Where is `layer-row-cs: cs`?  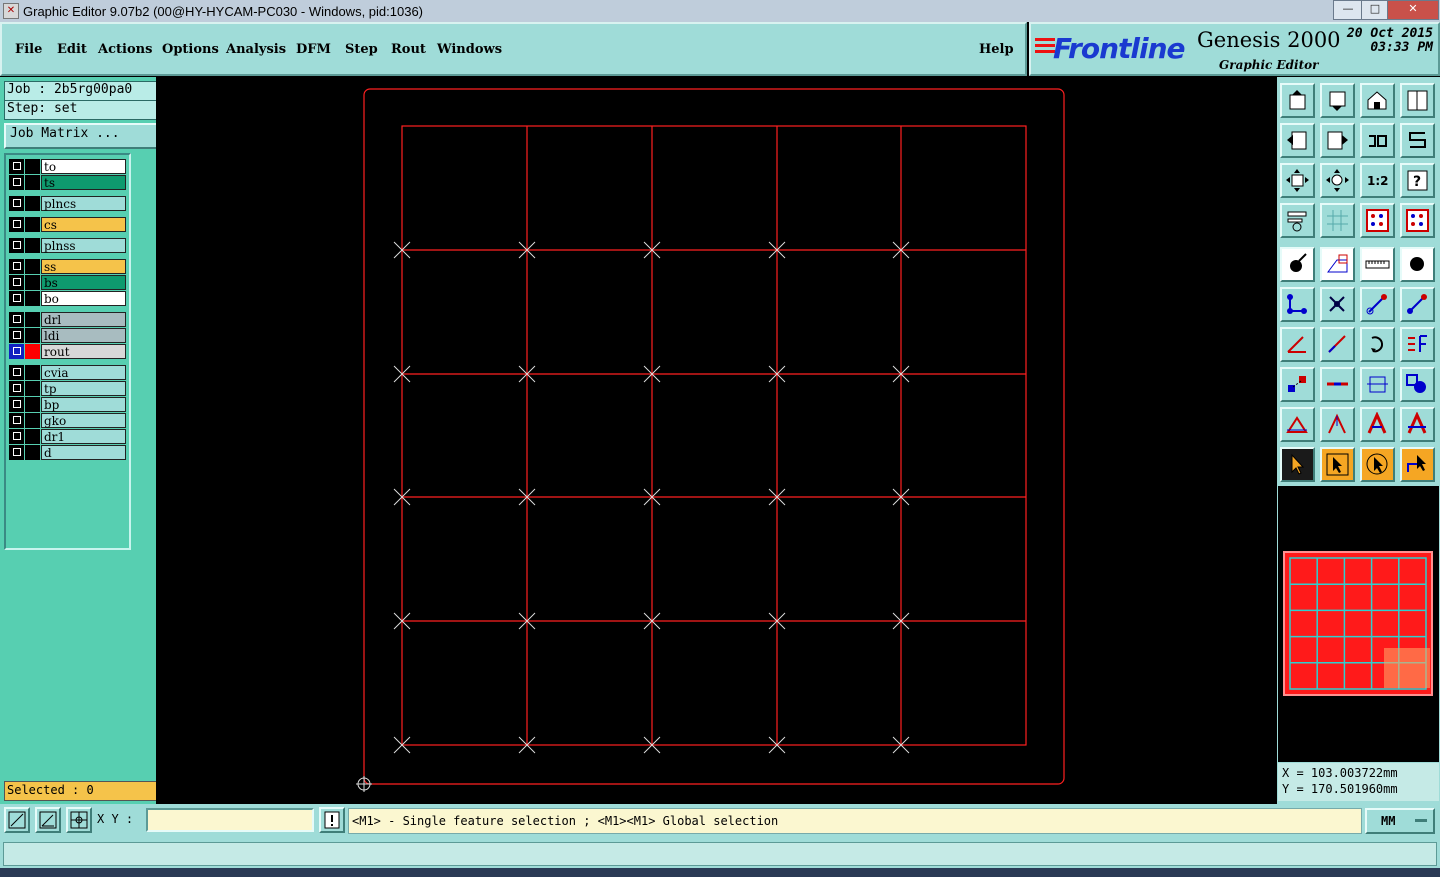 layer-row-cs: cs is located at coordinates (67, 224).